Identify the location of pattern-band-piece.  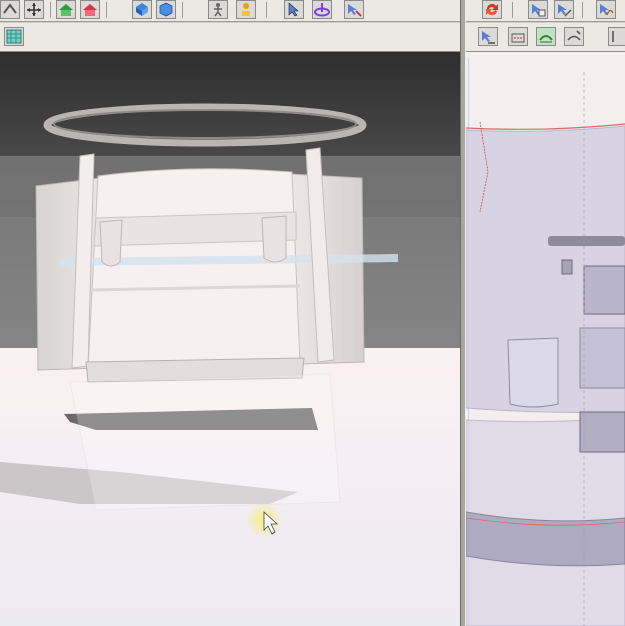
(602, 432).